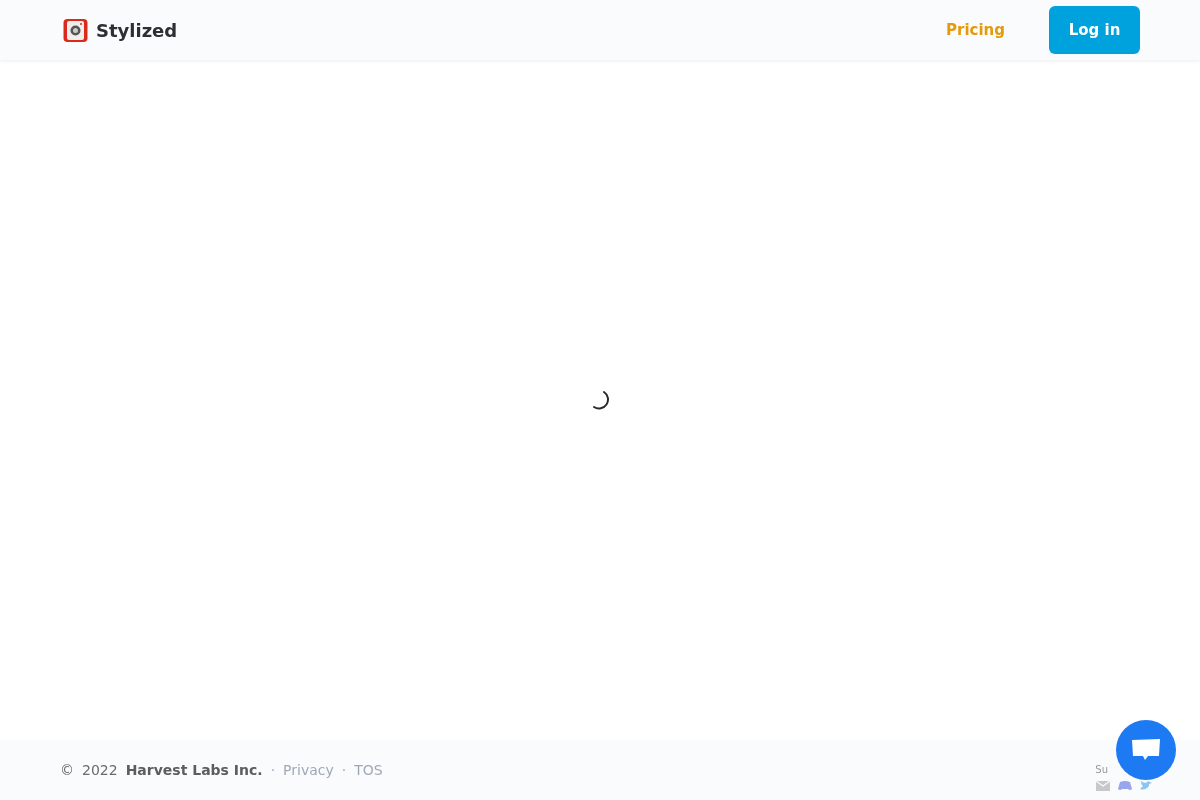  I want to click on pricing-link: Pricing, so click(975, 30).